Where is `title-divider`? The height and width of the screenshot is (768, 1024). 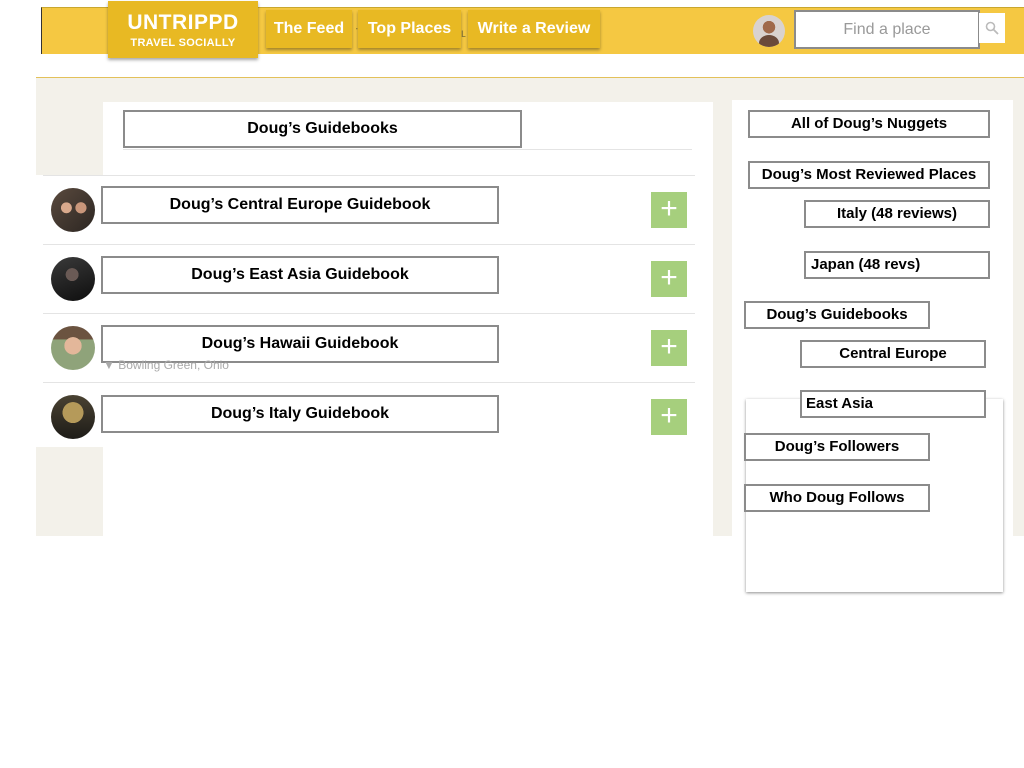
title-divider is located at coordinates (407, 149).